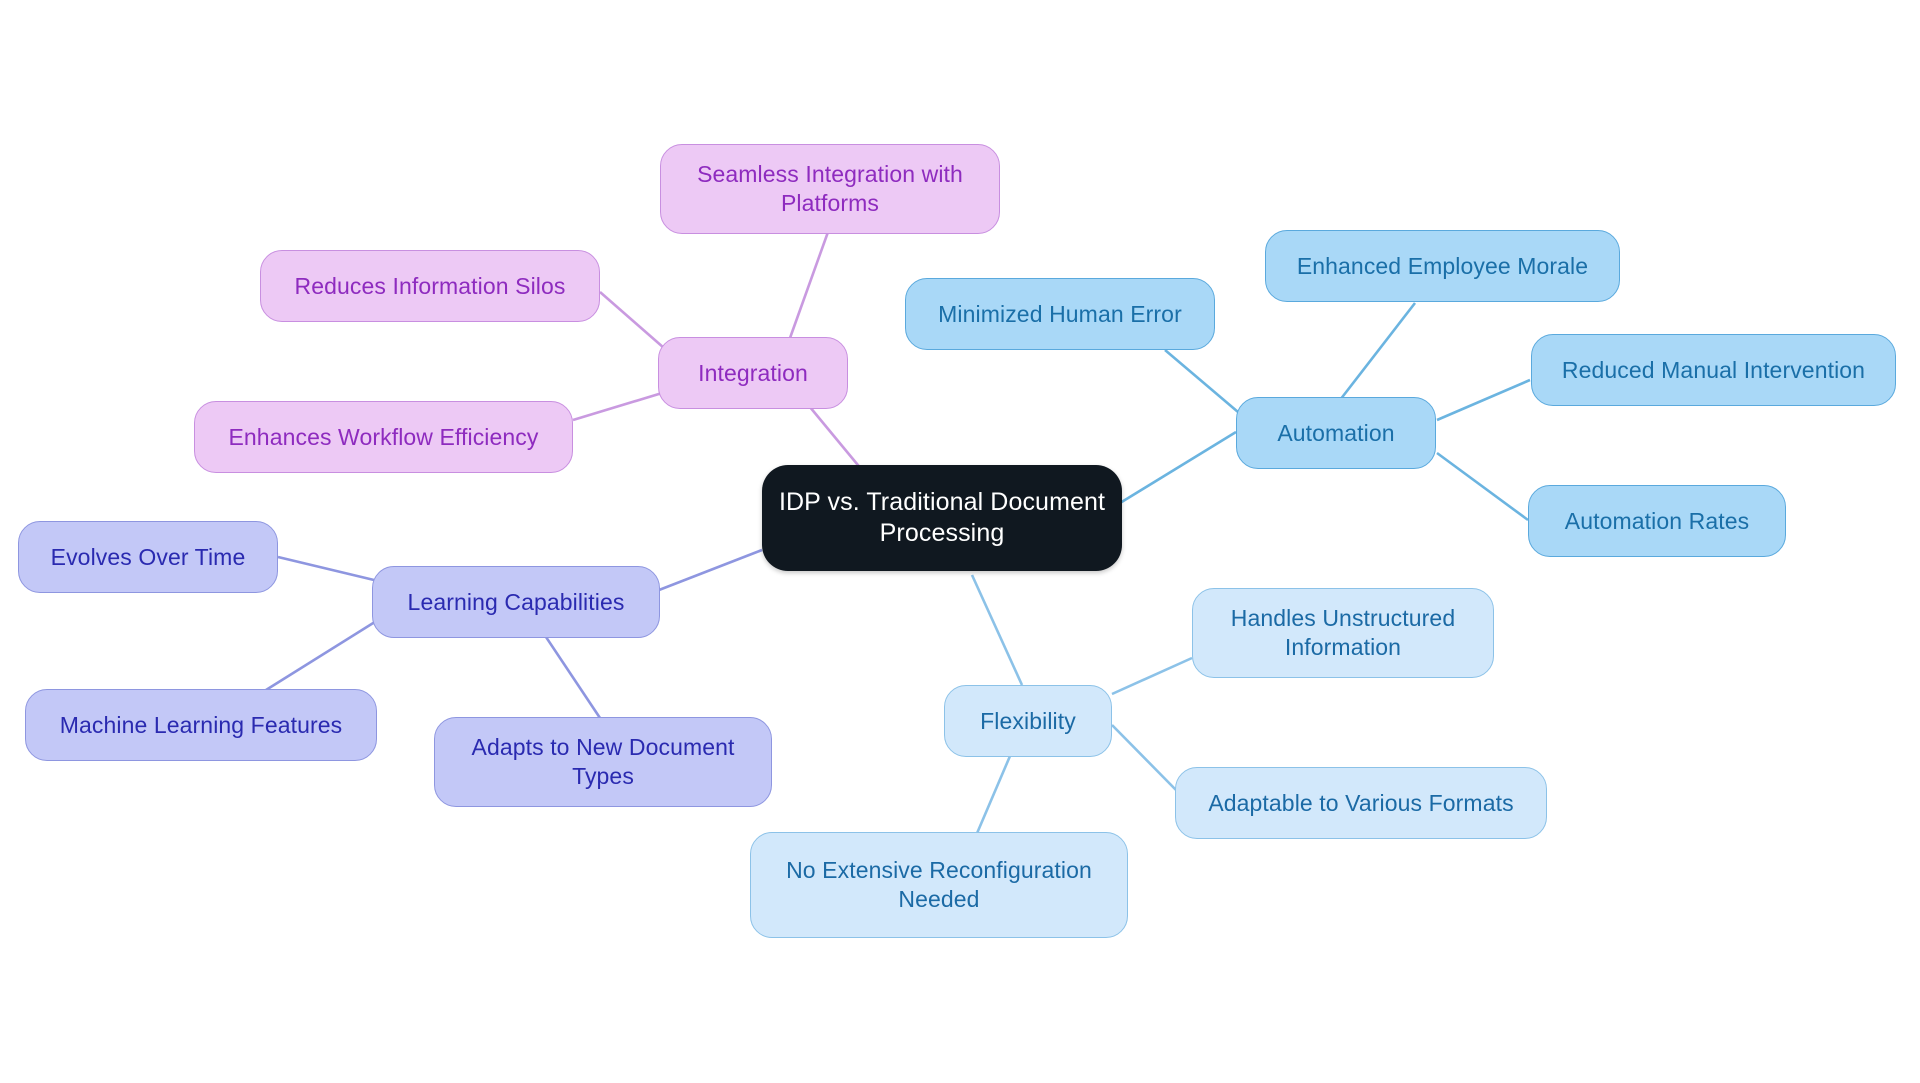 This screenshot has height=1083, width=1920. What do you see at coordinates (1713, 370) in the screenshot?
I see `leaf-node-reduced-manual-intervention: Reduced Manual Intervention` at bounding box center [1713, 370].